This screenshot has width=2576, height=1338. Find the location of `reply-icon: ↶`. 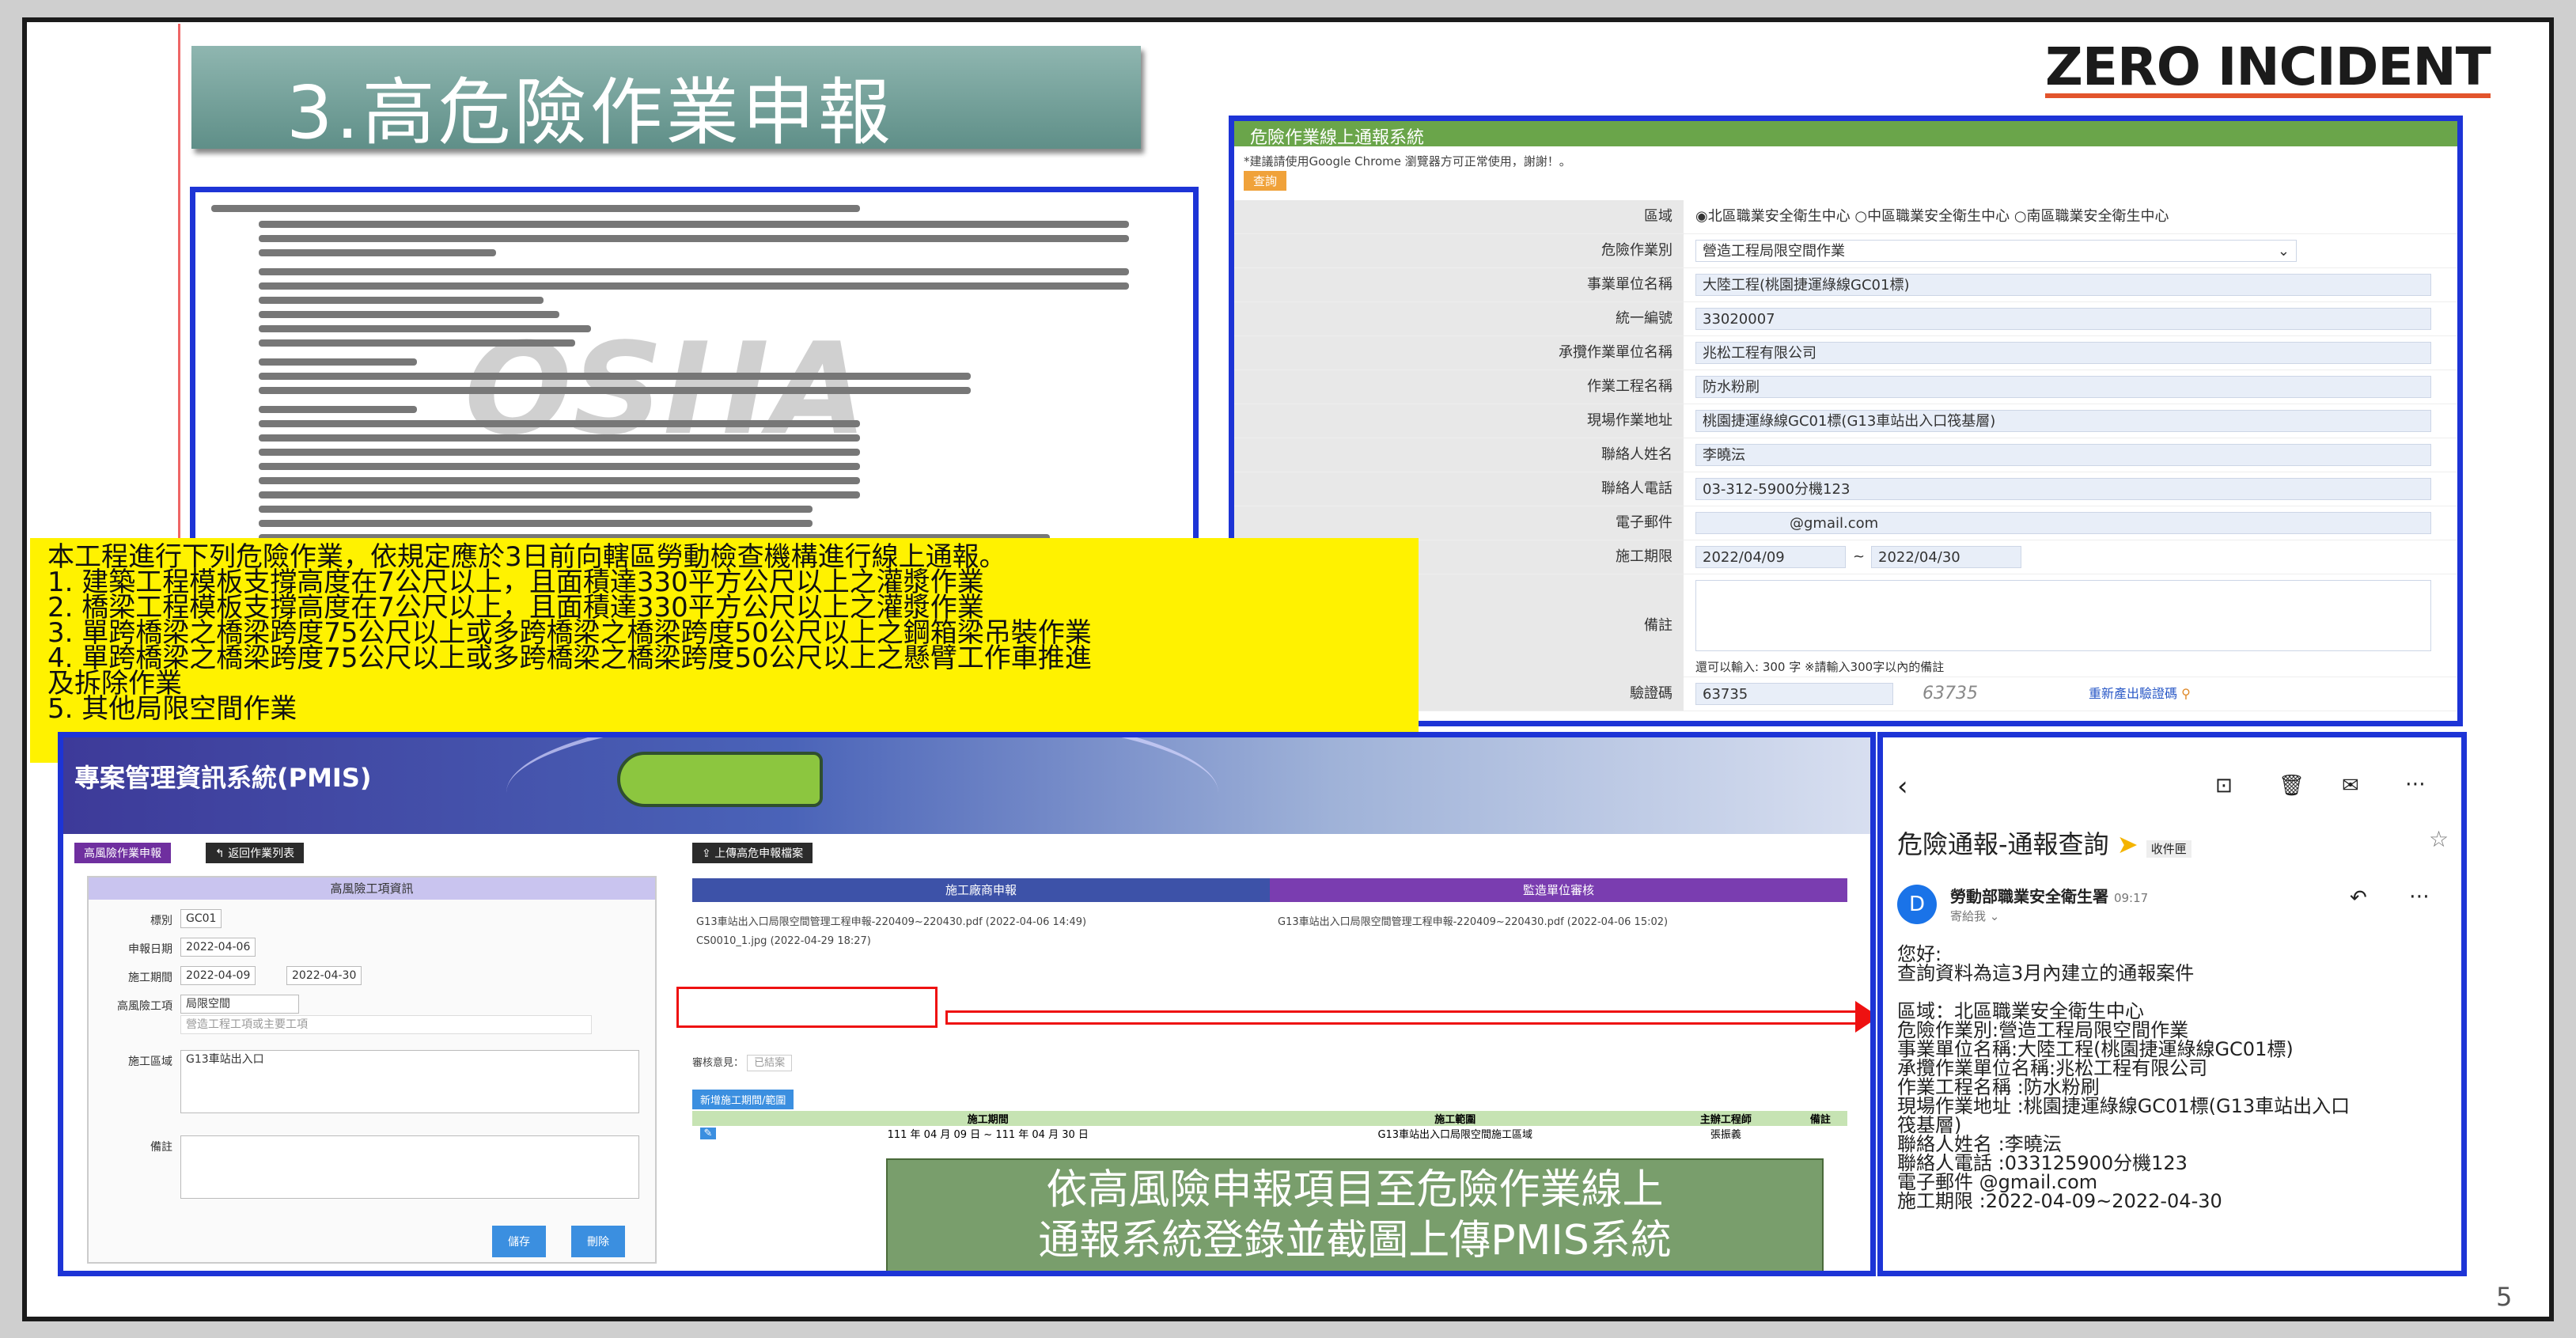

reply-icon: ↶ is located at coordinates (2358, 898).